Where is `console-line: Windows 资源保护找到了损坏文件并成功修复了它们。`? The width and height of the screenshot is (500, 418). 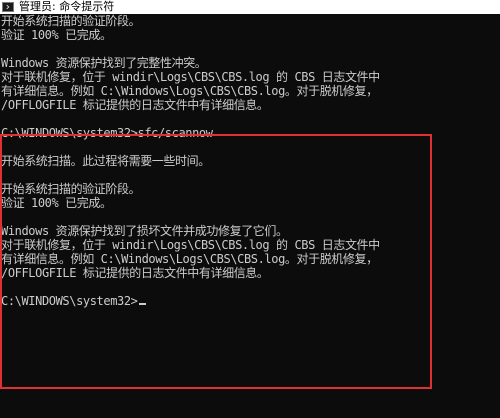 console-line: Windows 资源保护找到了损坏文件并成功修复了它们。 is located at coordinates (144, 231).